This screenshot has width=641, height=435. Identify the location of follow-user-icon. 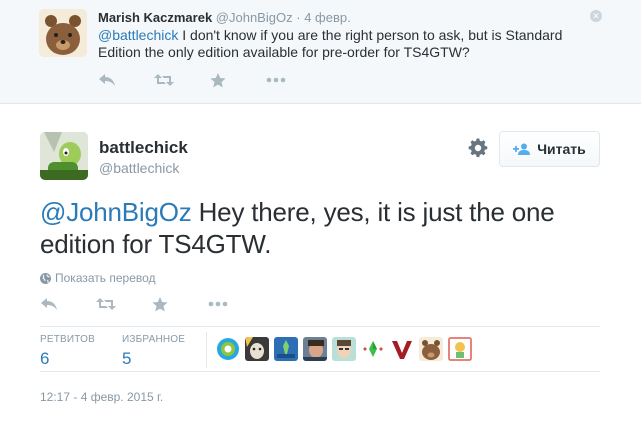
(522, 149).